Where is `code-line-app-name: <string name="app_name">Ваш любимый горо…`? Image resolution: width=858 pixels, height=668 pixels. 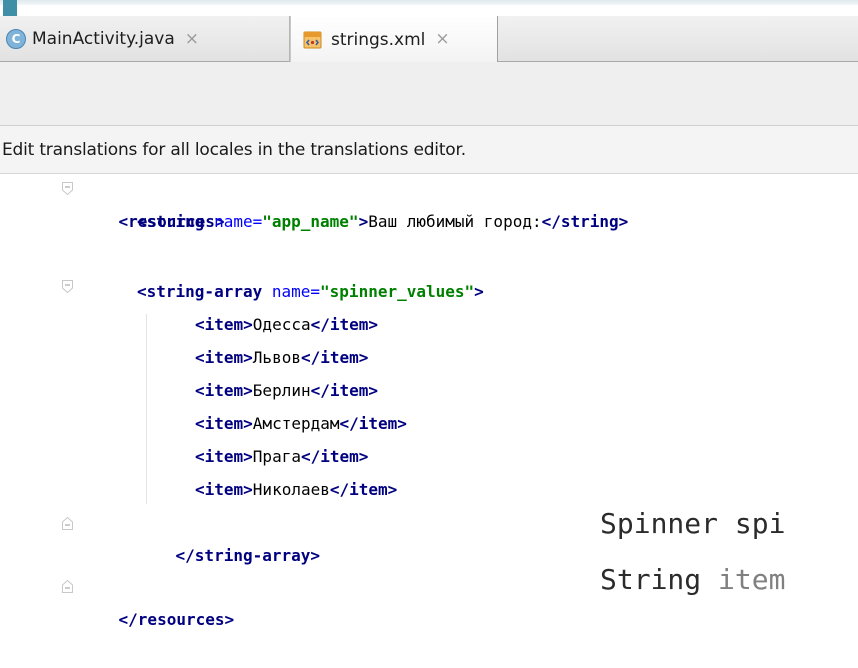 code-line-app-name: <string name="app_name">Ваш любимый горо… is located at coordinates (383, 221).